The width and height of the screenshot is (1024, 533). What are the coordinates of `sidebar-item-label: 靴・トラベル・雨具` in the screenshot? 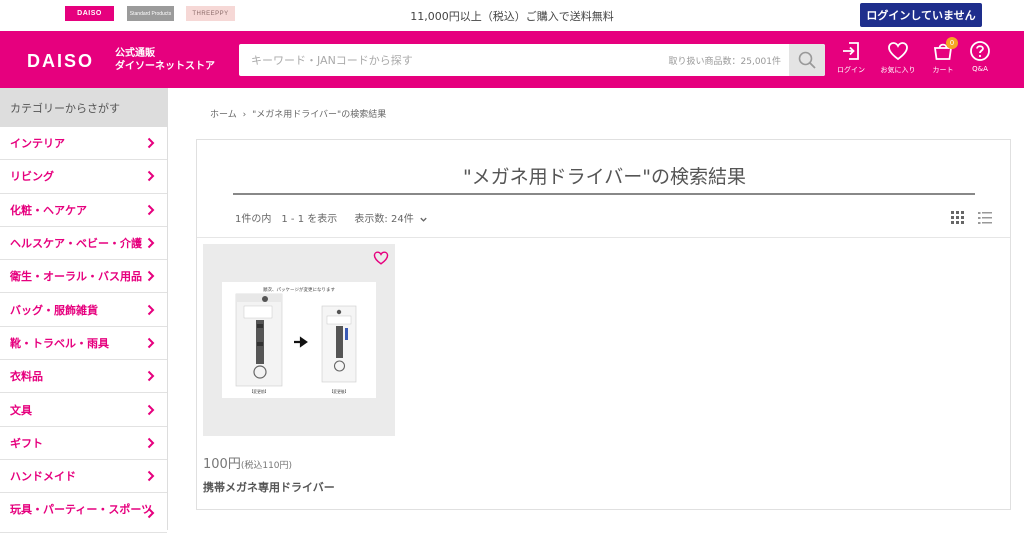 It's located at (59, 343).